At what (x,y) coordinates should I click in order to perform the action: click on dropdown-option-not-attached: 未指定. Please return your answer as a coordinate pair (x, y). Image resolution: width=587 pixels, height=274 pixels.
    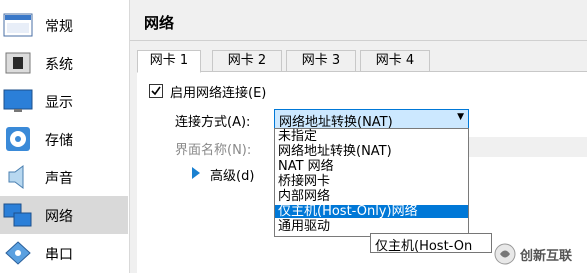
    Looking at the image, I should click on (371, 136).